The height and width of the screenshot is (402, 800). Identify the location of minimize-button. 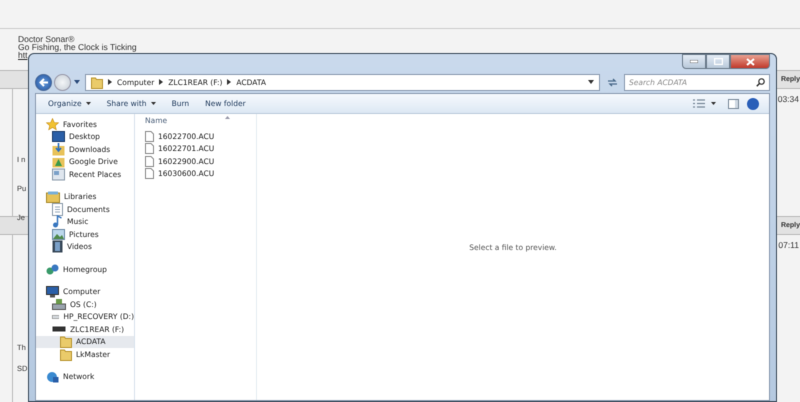
(694, 61).